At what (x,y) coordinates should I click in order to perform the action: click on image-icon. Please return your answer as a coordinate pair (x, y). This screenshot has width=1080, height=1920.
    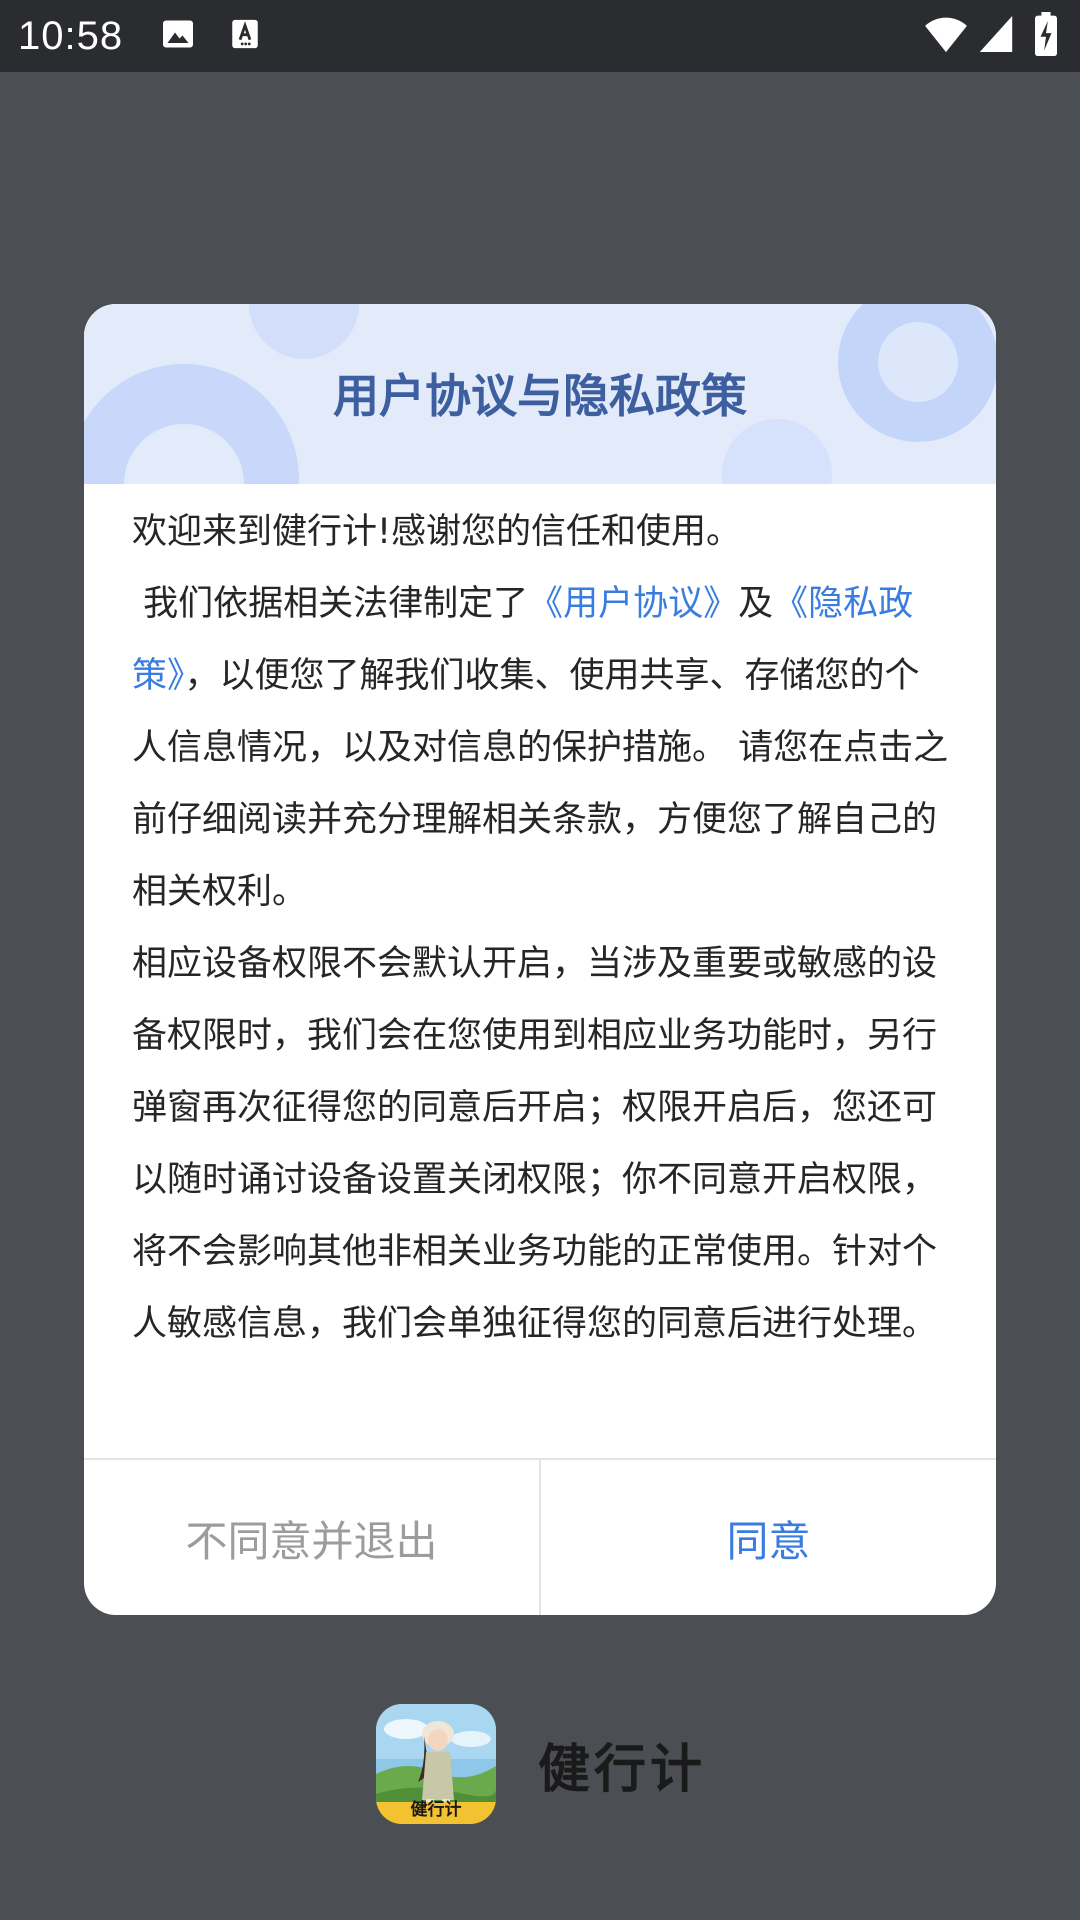
    Looking at the image, I should click on (178, 36).